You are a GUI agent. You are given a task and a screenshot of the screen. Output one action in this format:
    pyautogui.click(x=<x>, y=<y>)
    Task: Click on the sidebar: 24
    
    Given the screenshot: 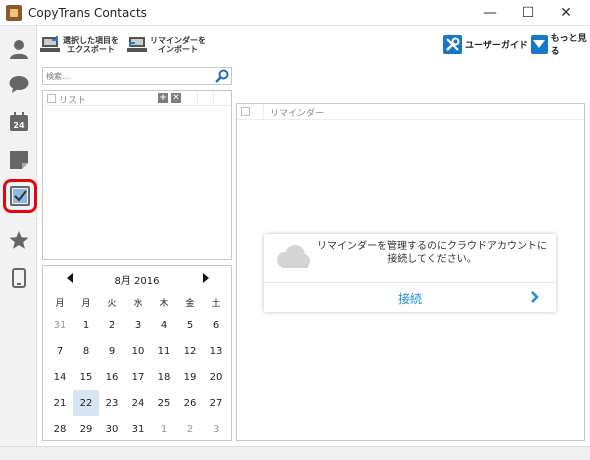 What is the action you would take?
    pyautogui.click(x=18, y=236)
    